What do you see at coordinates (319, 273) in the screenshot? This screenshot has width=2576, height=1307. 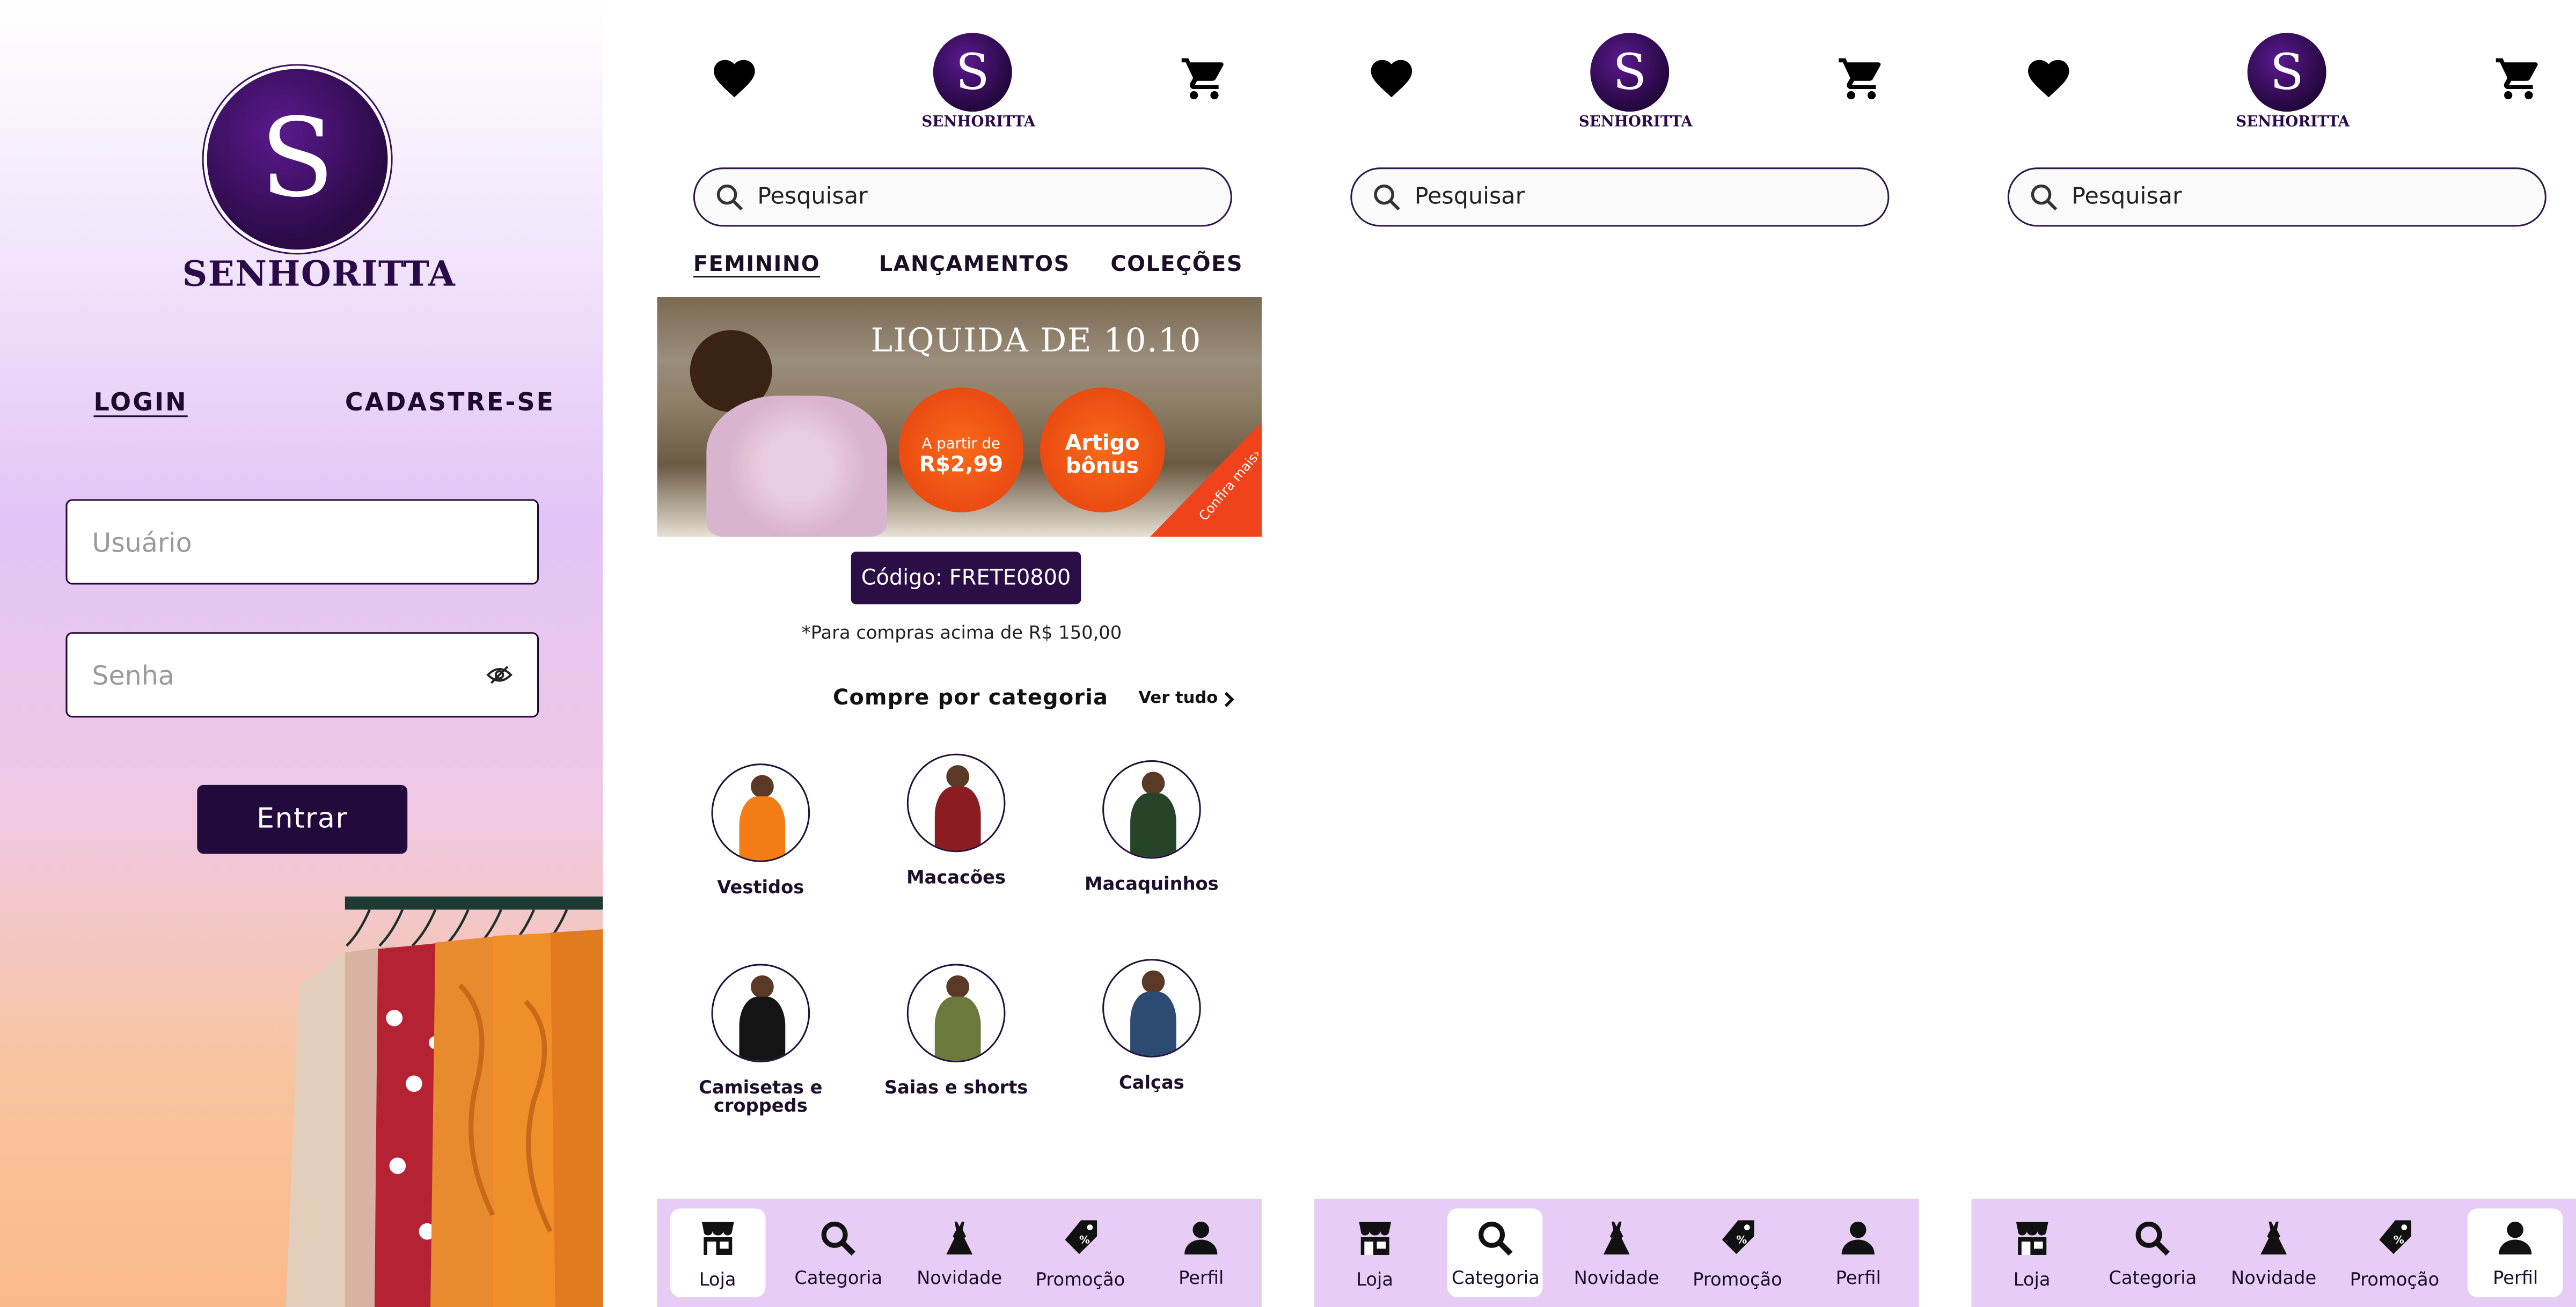 I see `brand-name: SENHORITTA` at bounding box center [319, 273].